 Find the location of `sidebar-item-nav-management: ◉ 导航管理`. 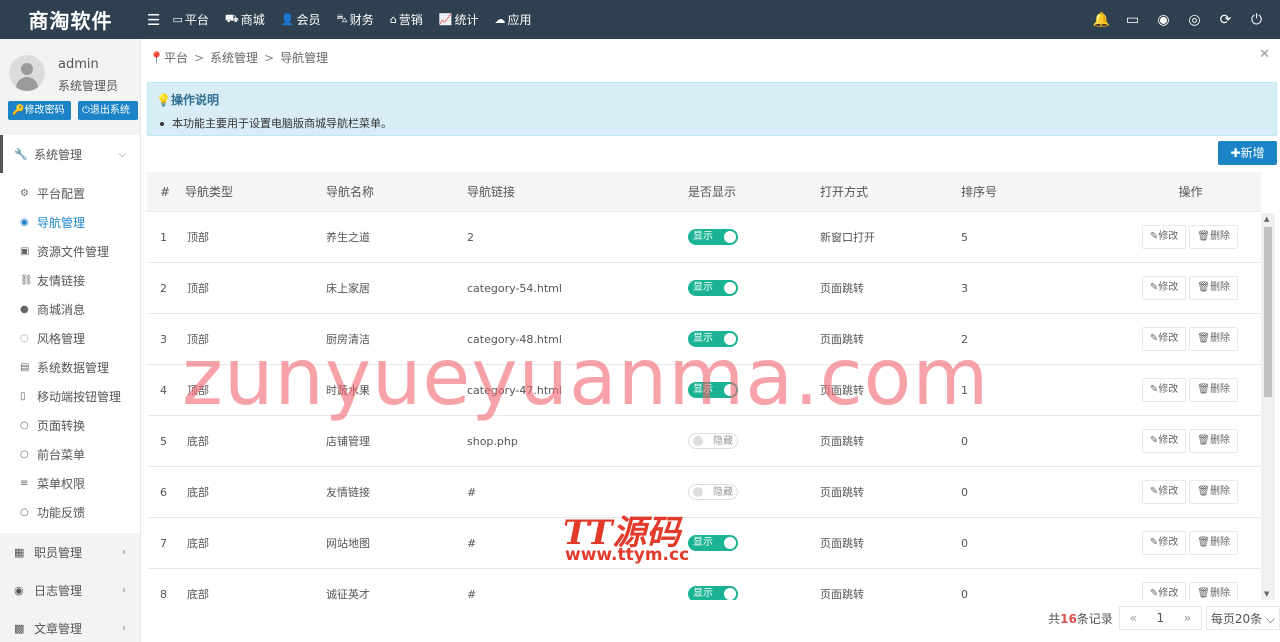

sidebar-item-nav-management: ◉ 导航管理 is located at coordinates (70, 222).